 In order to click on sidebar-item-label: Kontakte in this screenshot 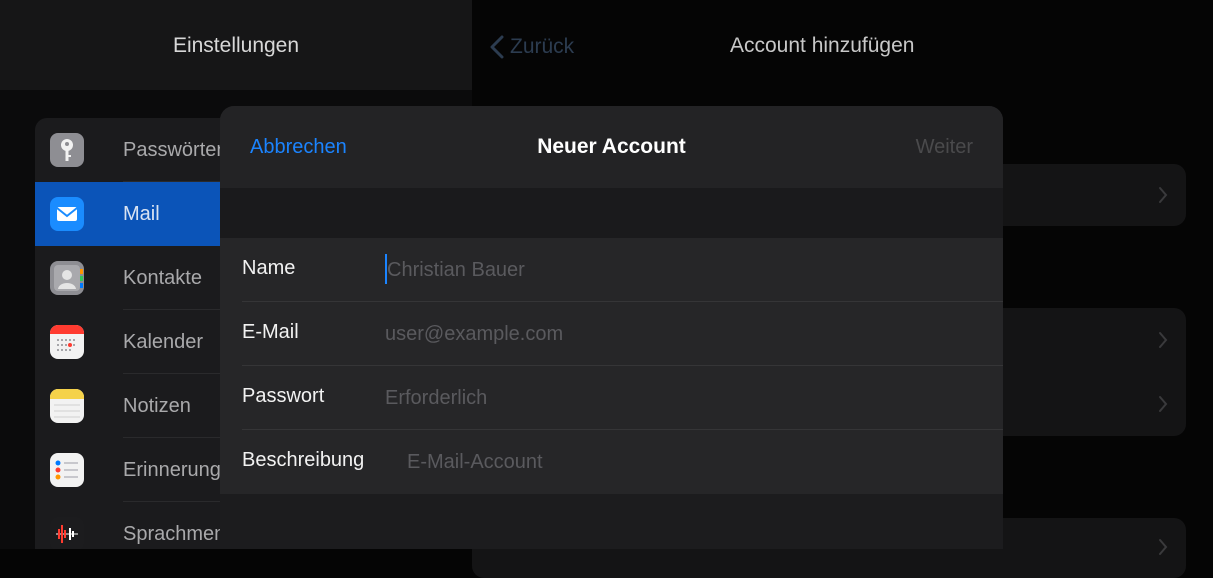, I will do `click(162, 278)`.